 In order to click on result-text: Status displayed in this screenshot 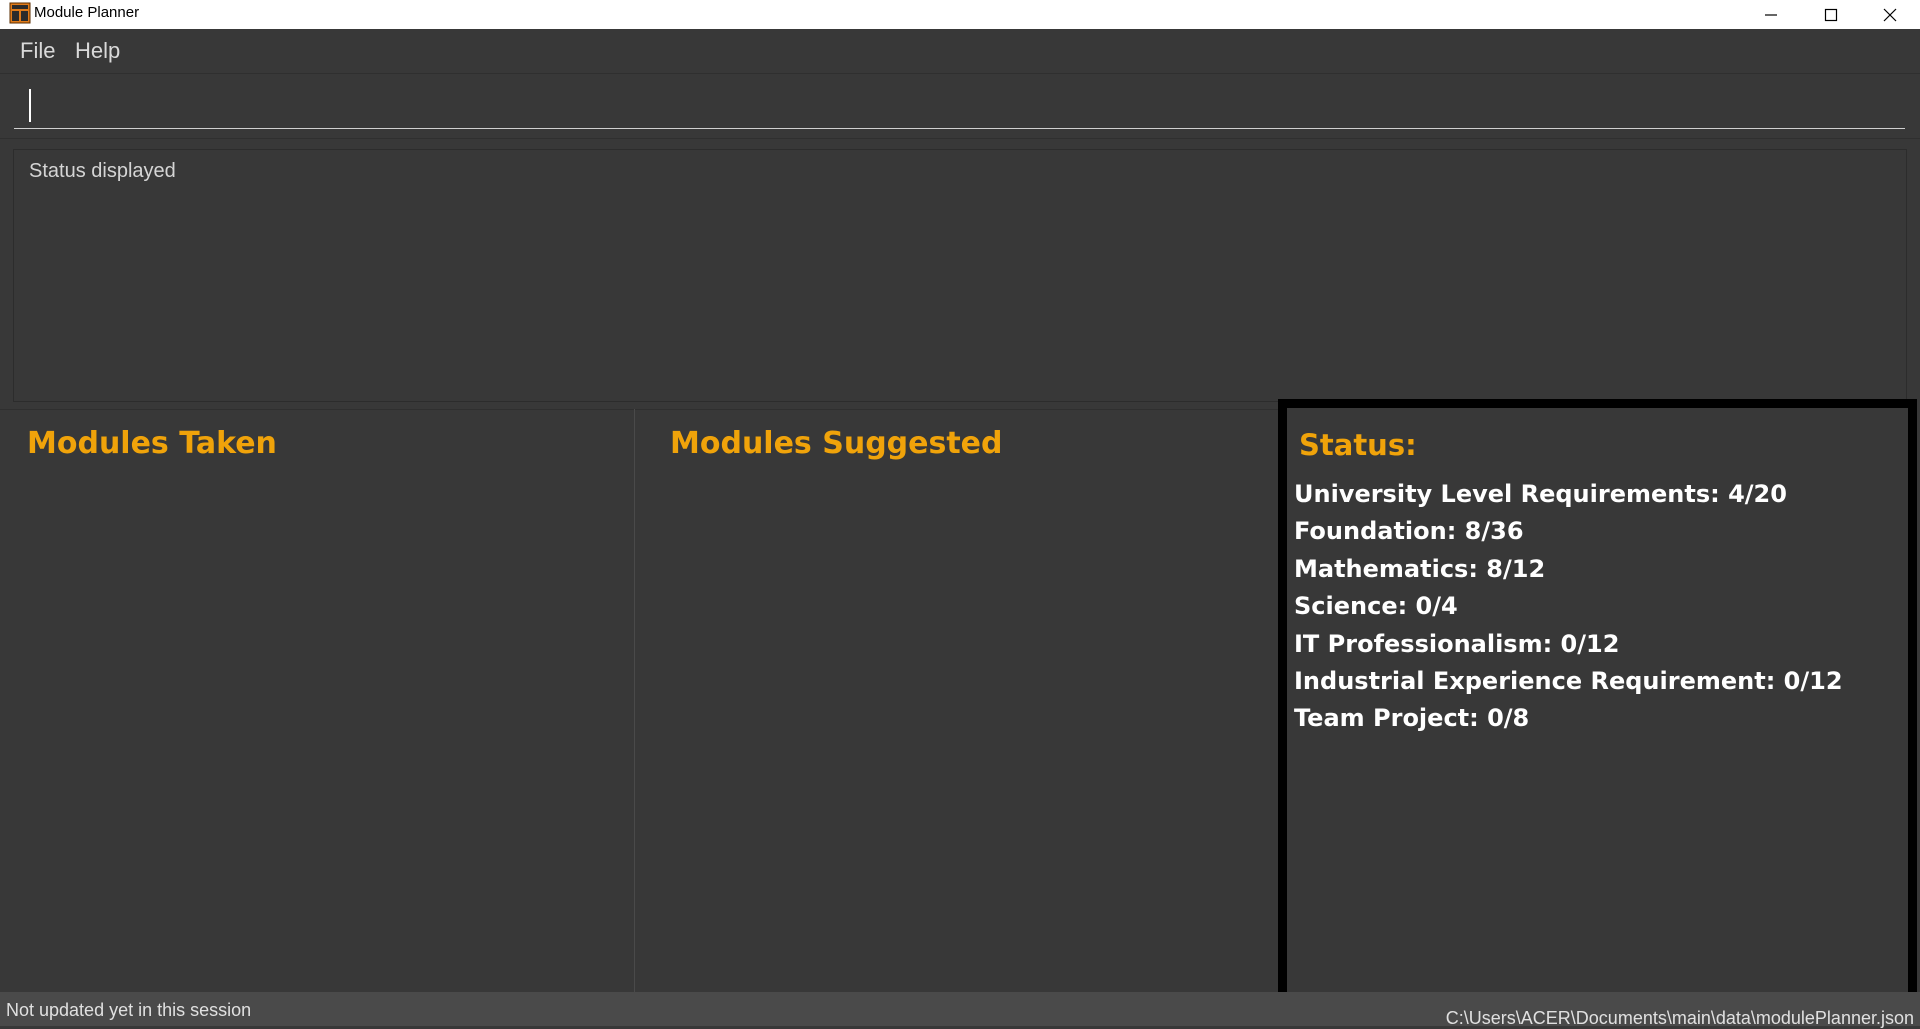, I will do `click(102, 171)`.